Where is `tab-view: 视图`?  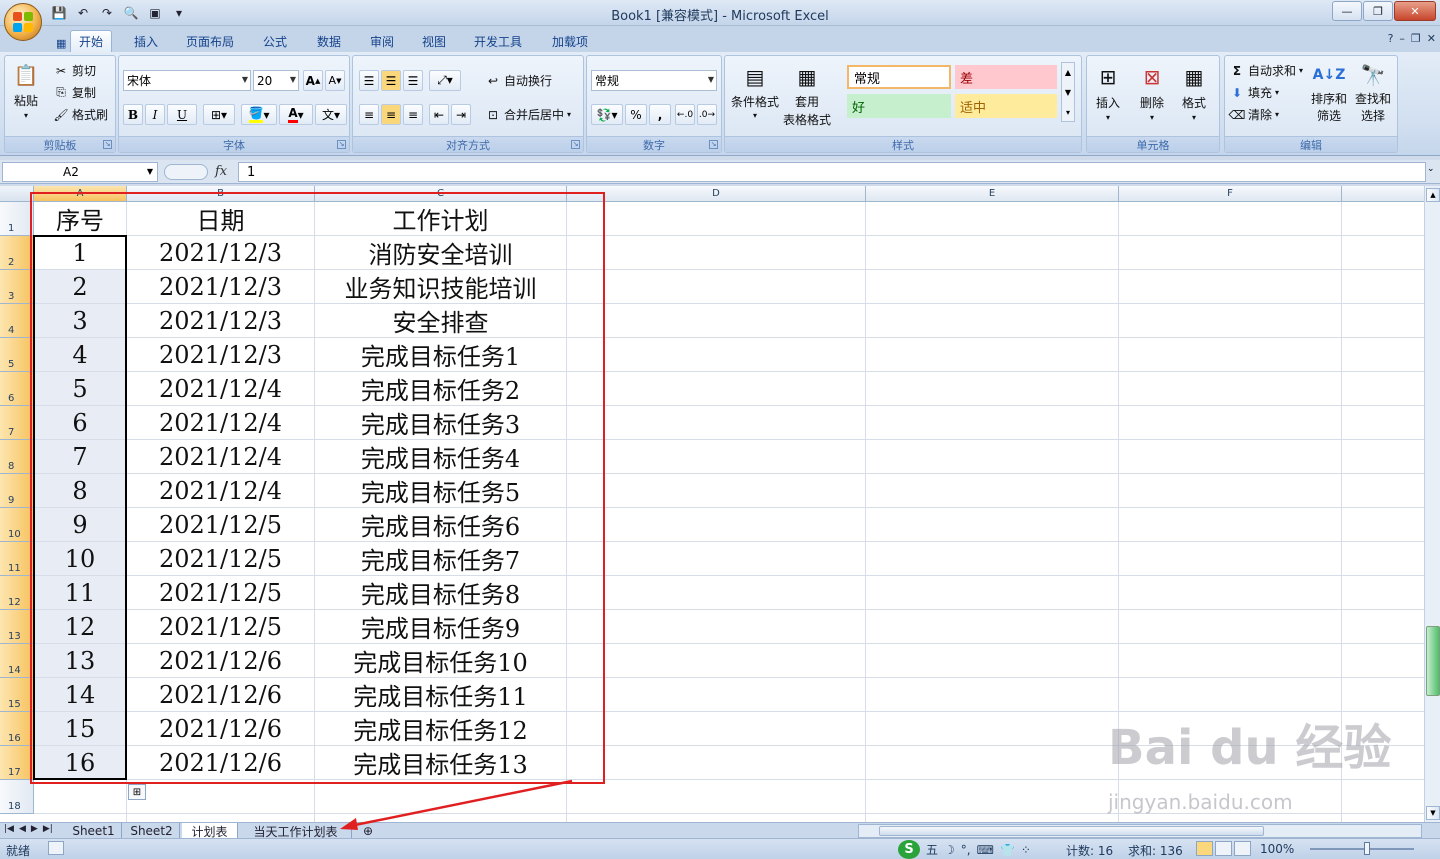
tab-view: 视图 is located at coordinates (434, 41).